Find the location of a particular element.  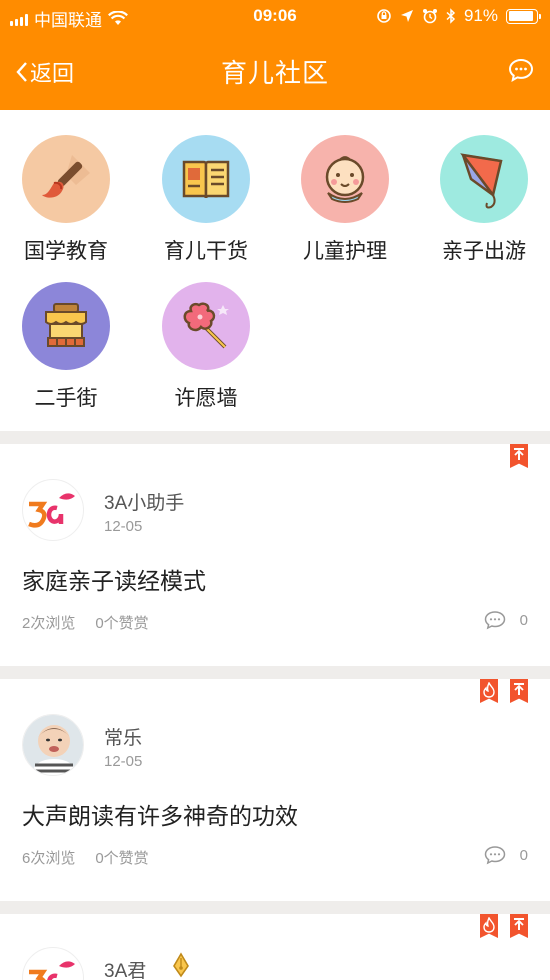

crown-pen-icon is located at coordinates (181, 965).